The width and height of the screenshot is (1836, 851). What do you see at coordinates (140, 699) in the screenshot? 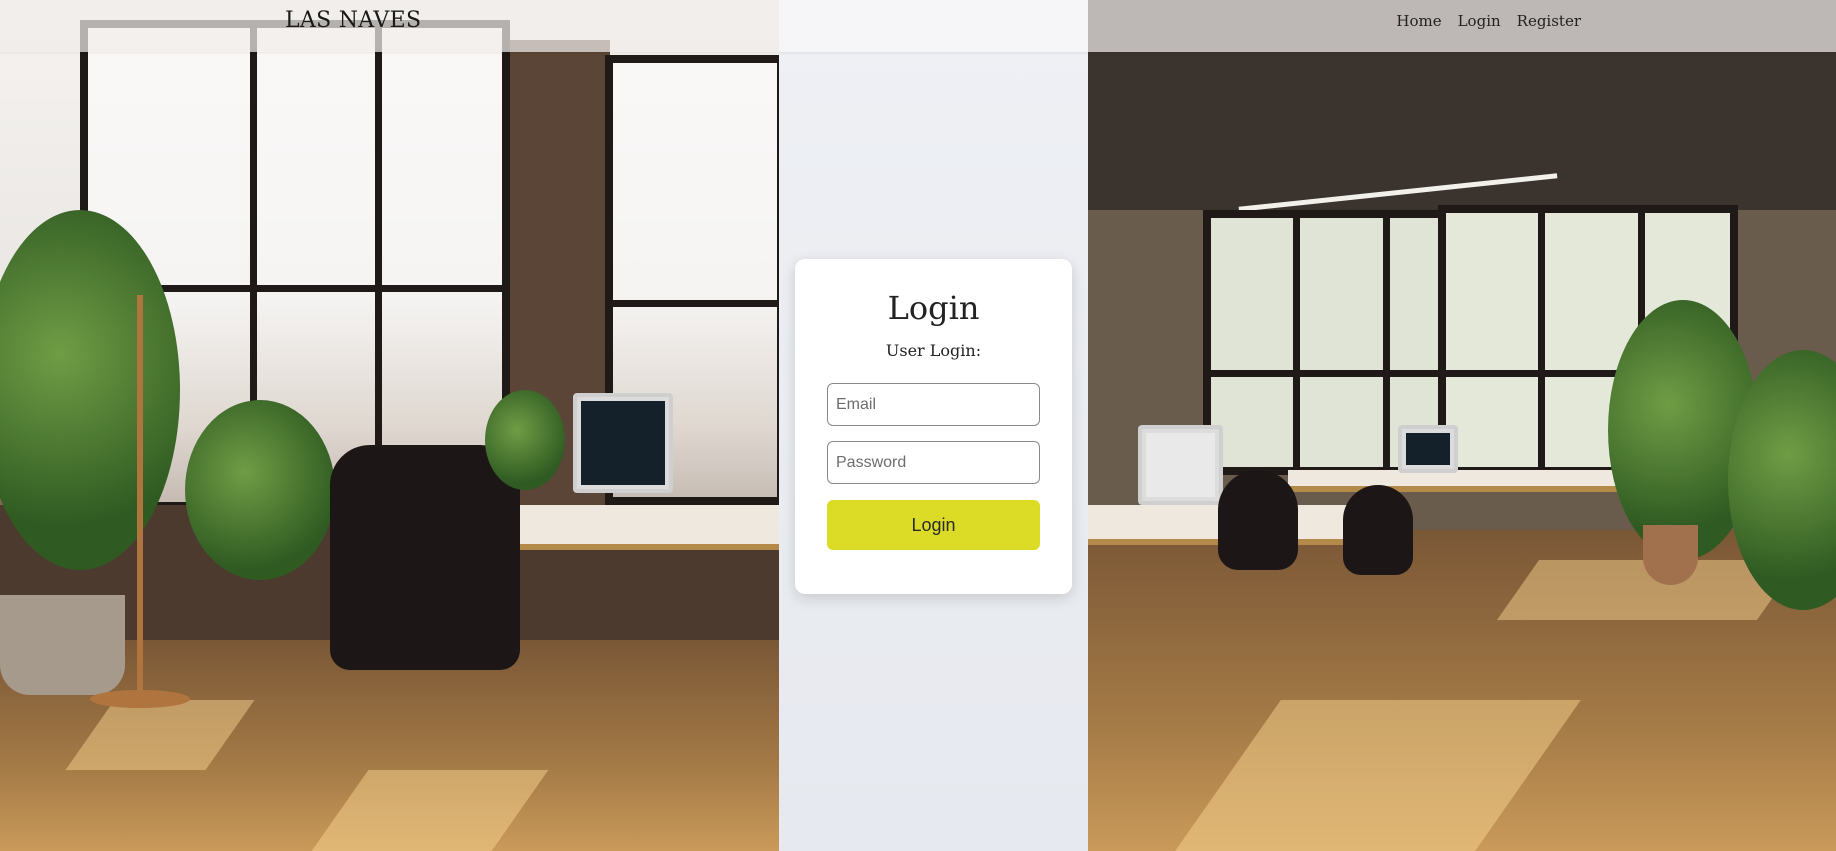
I see `lamp-base` at bounding box center [140, 699].